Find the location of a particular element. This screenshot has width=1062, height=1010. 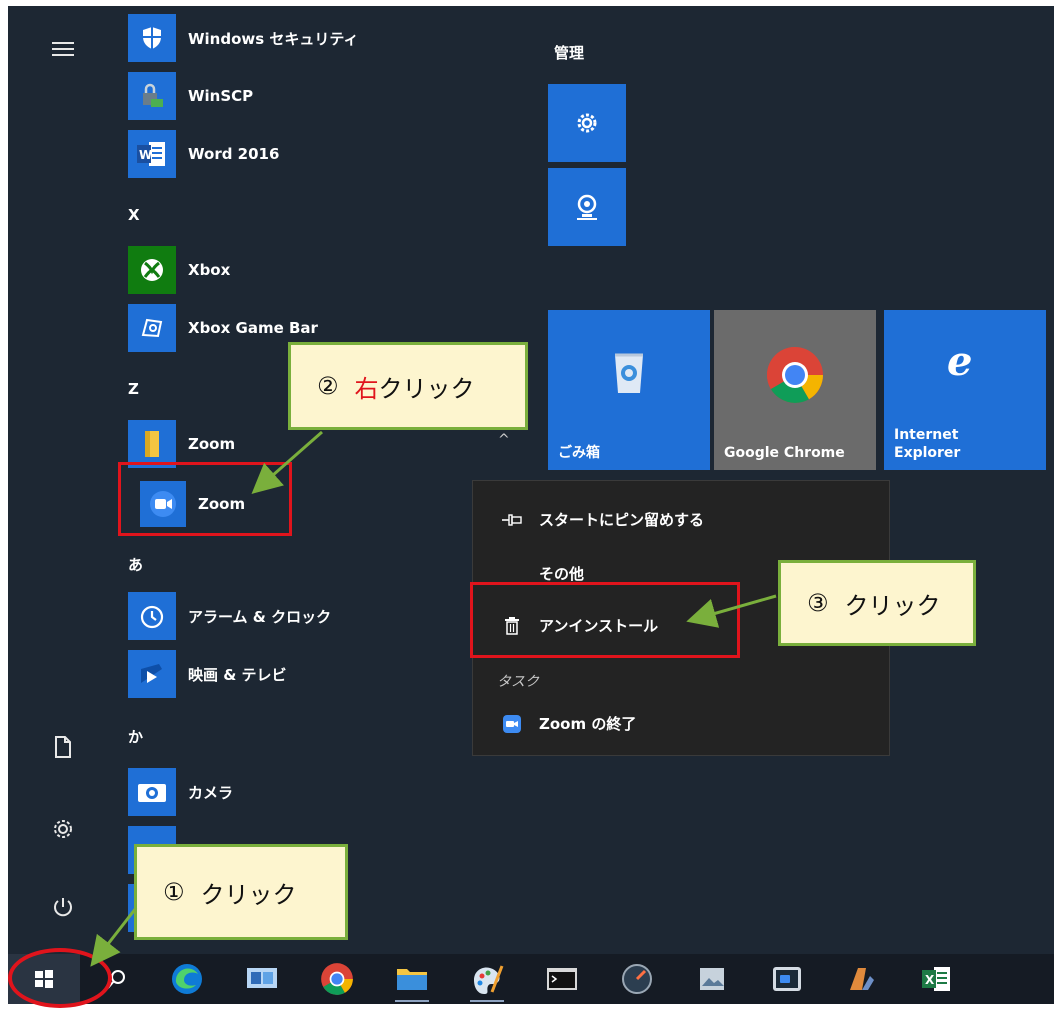

app-label: Windows セキュリティ is located at coordinates (273, 38).